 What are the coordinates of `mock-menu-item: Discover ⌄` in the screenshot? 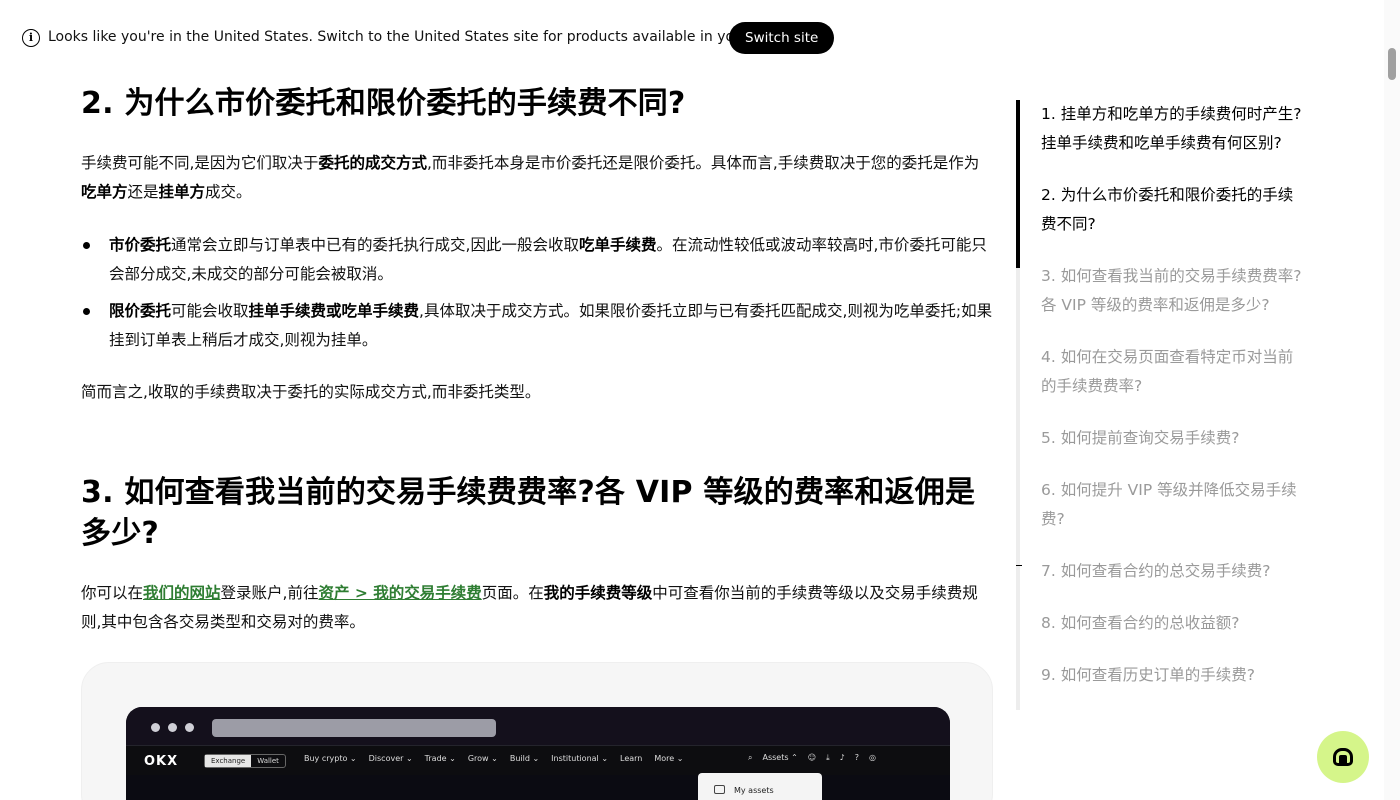 It's located at (390, 758).